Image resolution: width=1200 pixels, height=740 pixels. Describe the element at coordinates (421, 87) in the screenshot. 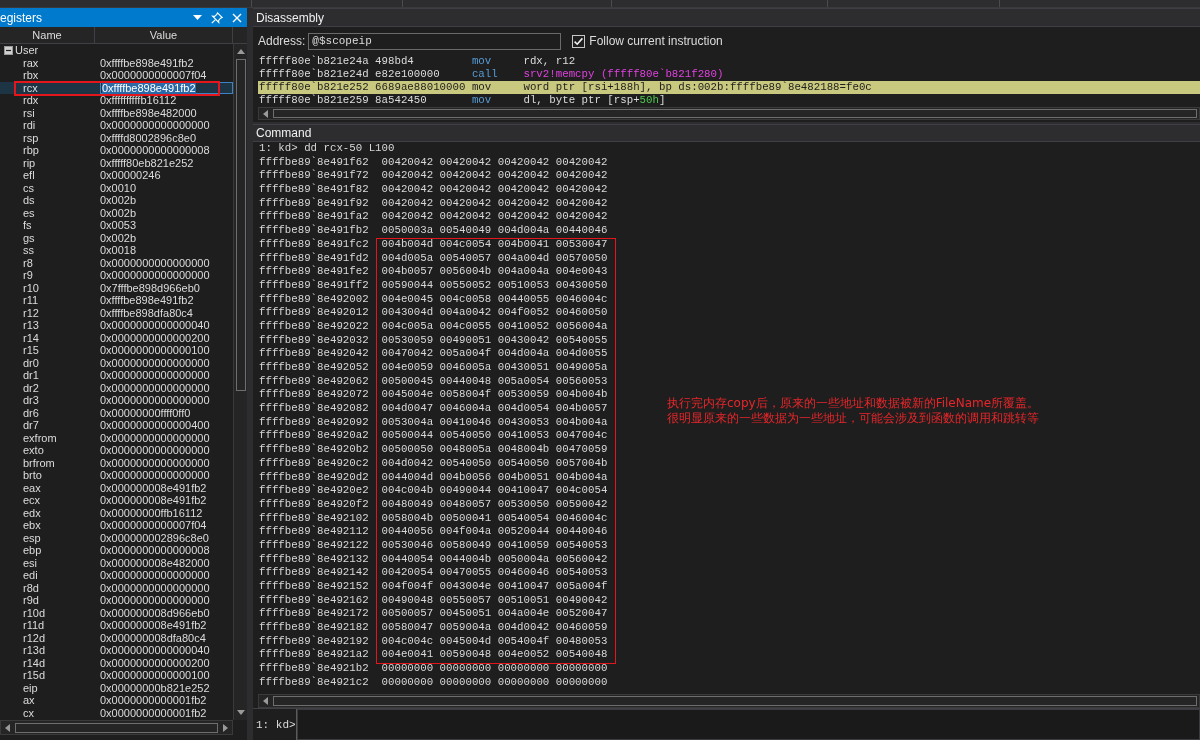

I see `opcode-bytes: 6689ae88010000` at that location.